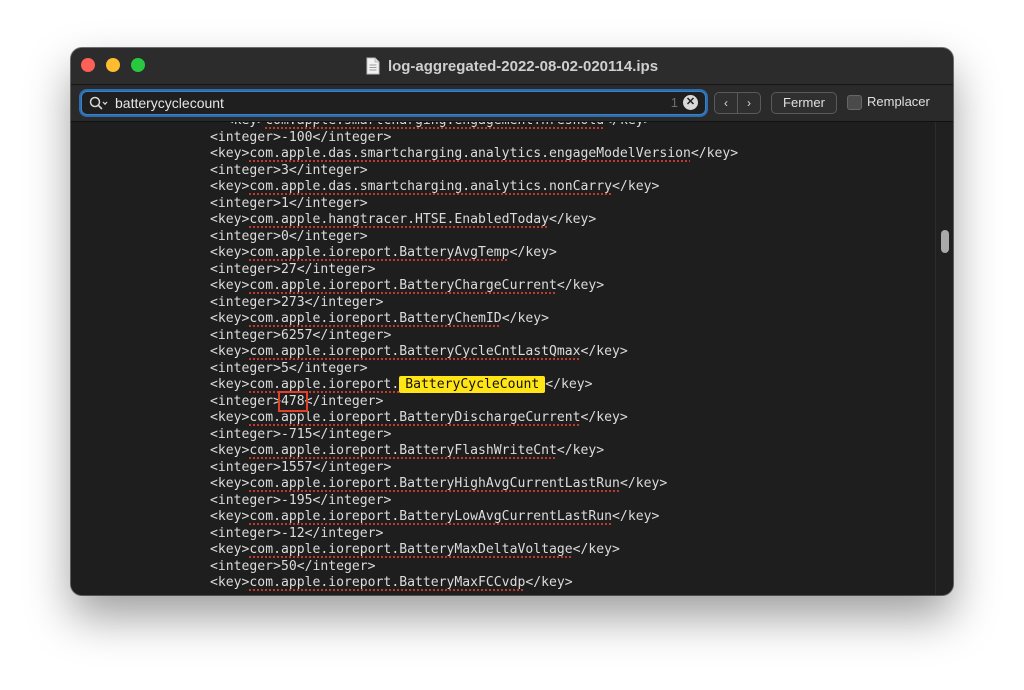 The height and width of the screenshot is (690, 1024). Describe the element at coordinates (375, 318) in the screenshot. I see `key-name: com.apple.ioreport.BatteryChemID` at that location.